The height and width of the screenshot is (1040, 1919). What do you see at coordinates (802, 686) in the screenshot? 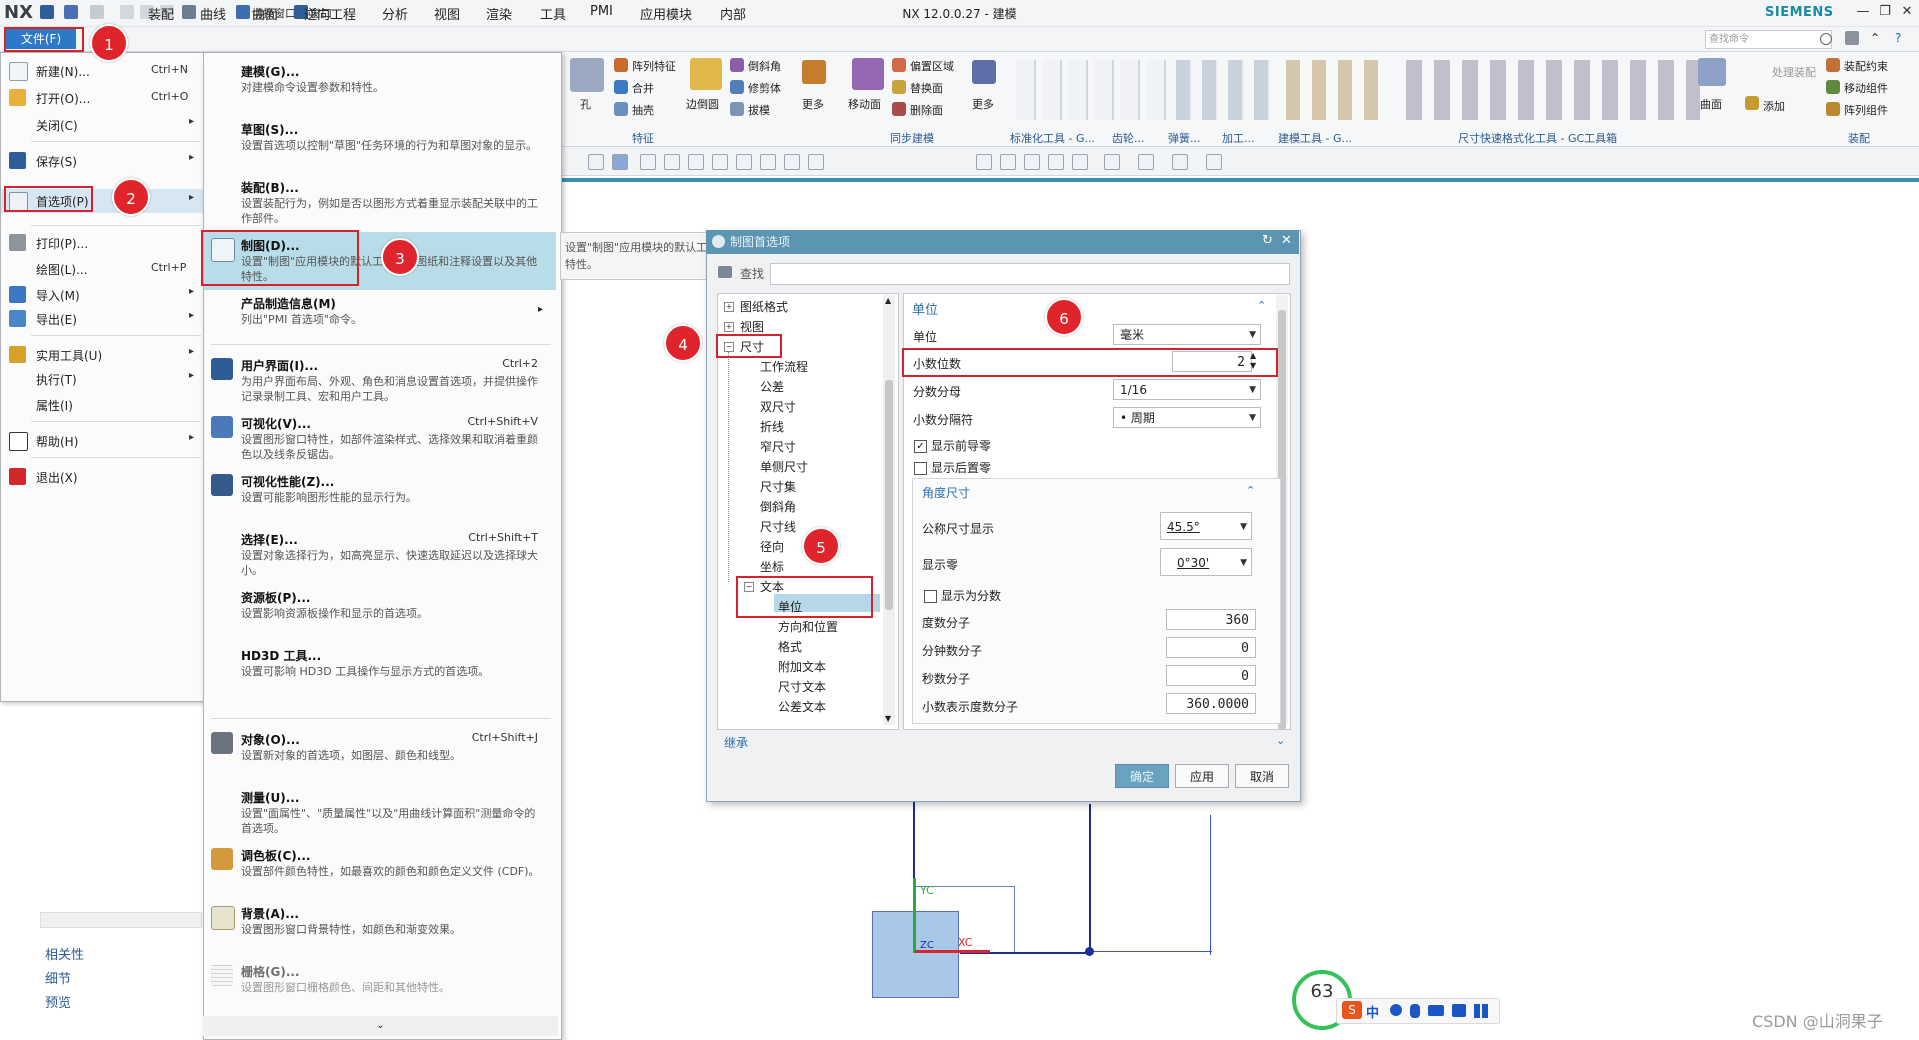
I see `tree-item-dimension-text: 尺寸文本` at bounding box center [802, 686].